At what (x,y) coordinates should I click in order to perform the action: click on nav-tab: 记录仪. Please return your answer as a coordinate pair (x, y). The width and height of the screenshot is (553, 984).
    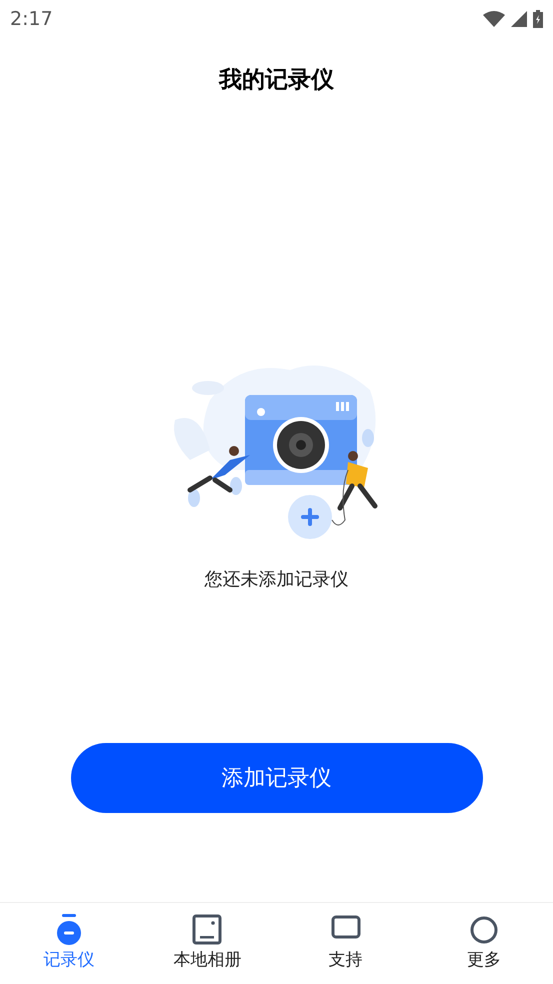
    Looking at the image, I should click on (69, 943).